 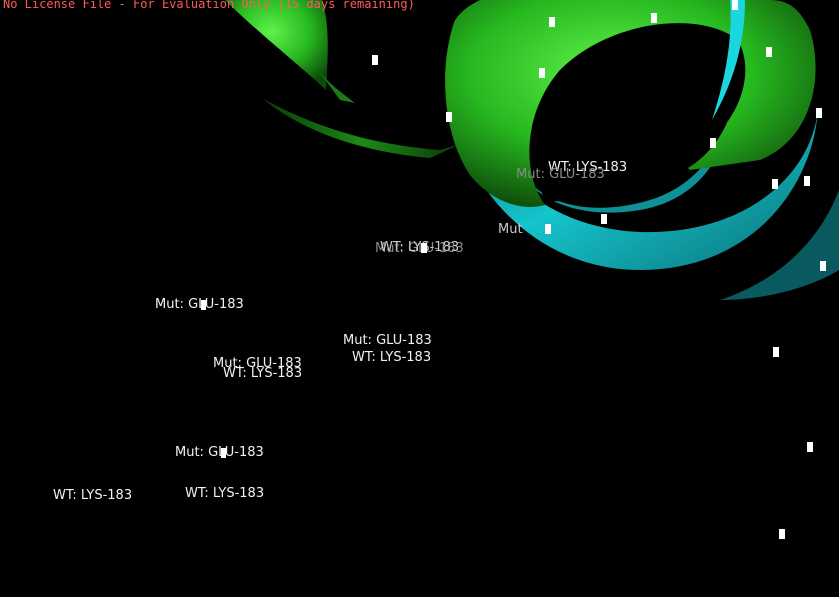 I want to click on green-strand-ribbon, so click(x=276, y=45).